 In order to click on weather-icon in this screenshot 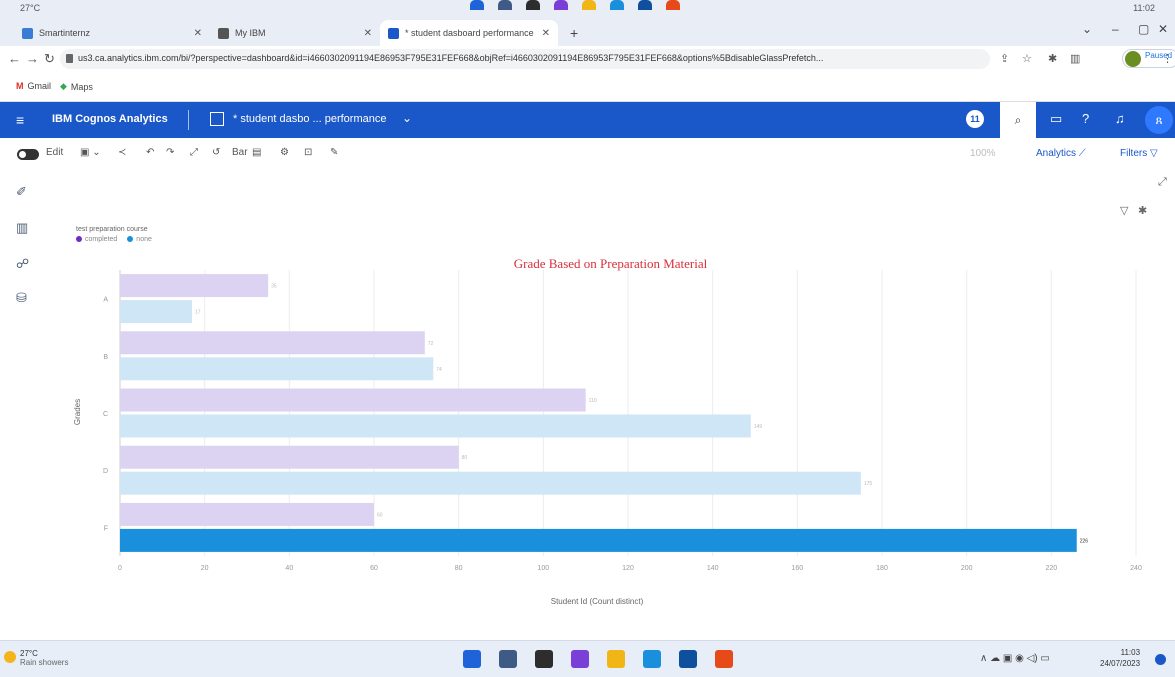, I will do `click(10, 657)`.